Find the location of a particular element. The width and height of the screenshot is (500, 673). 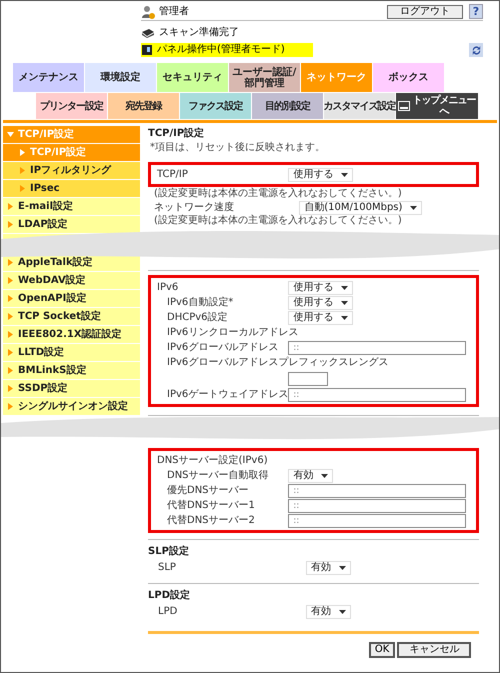

ok-button: OK is located at coordinates (382, 650).